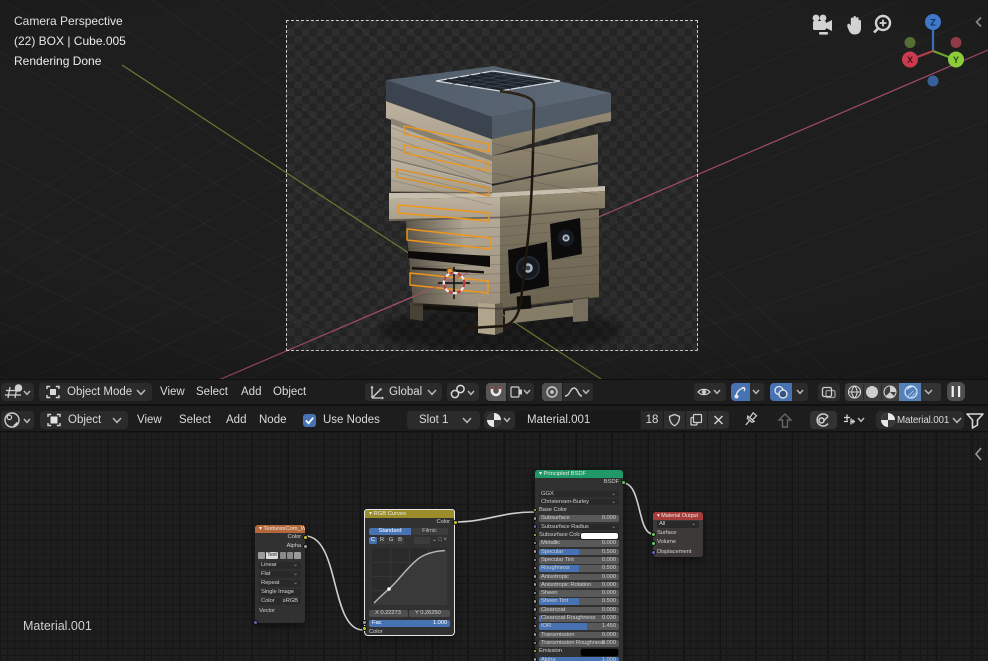 The width and height of the screenshot is (988, 661). What do you see at coordinates (910, 60) in the screenshot?
I see `svg-text: X` at bounding box center [910, 60].